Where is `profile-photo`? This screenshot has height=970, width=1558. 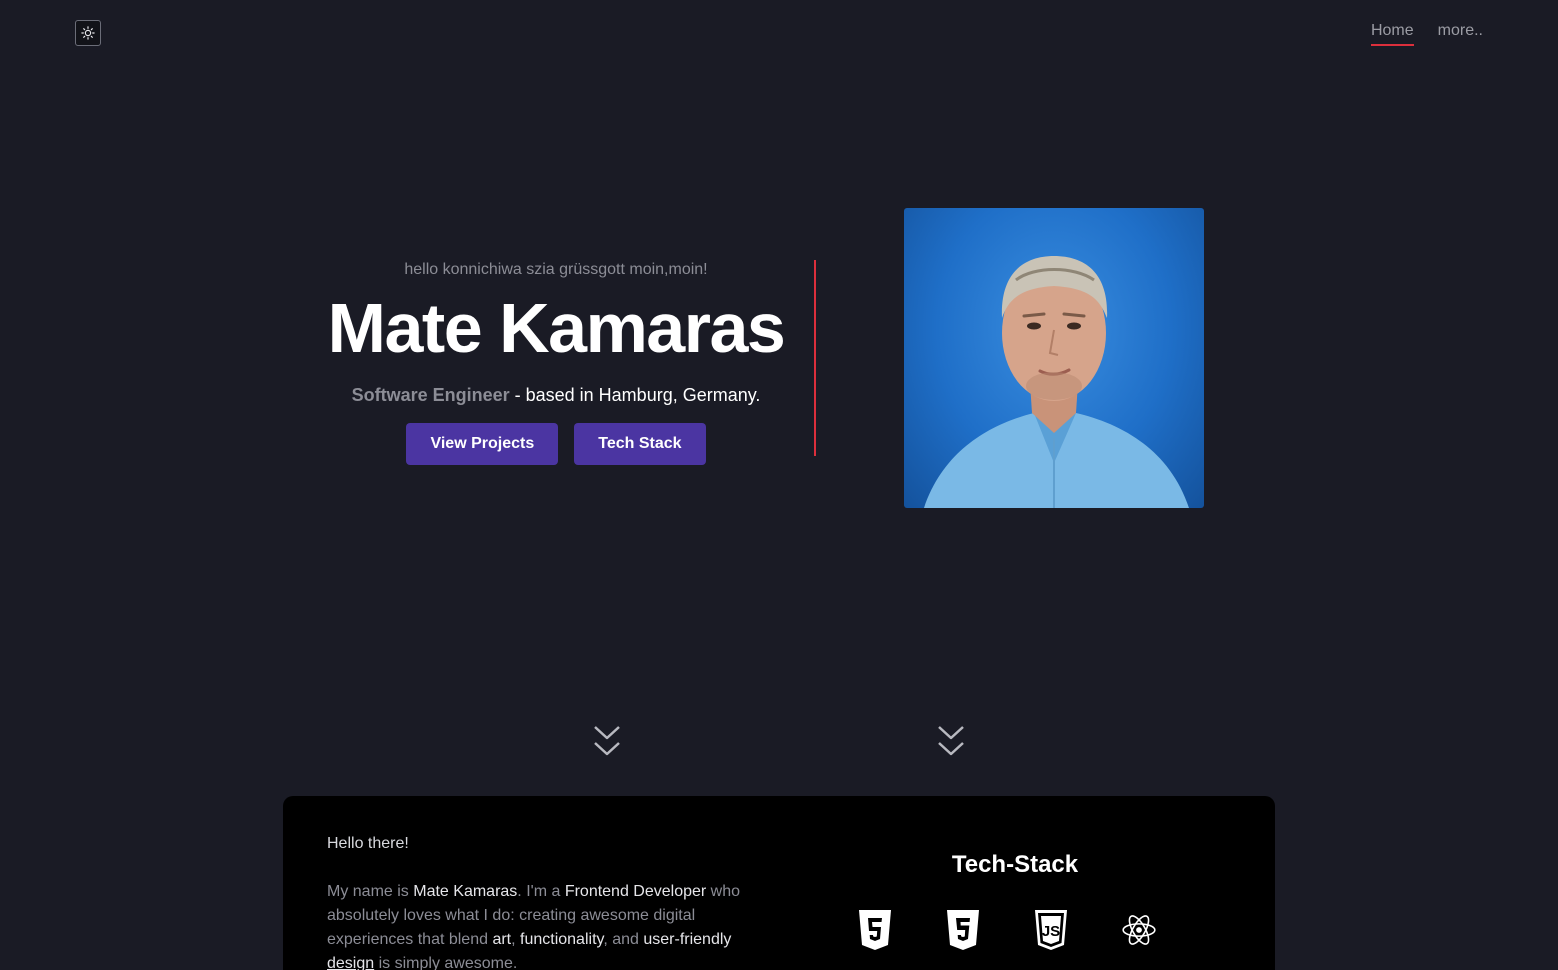 profile-photo is located at coordinates (1054, 358).